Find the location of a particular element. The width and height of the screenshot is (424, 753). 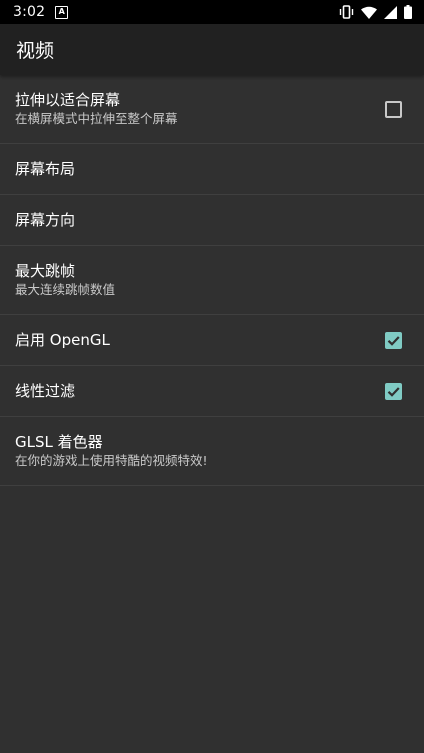

pref-title: 线性过滤 is located at coordinates (45, 390).